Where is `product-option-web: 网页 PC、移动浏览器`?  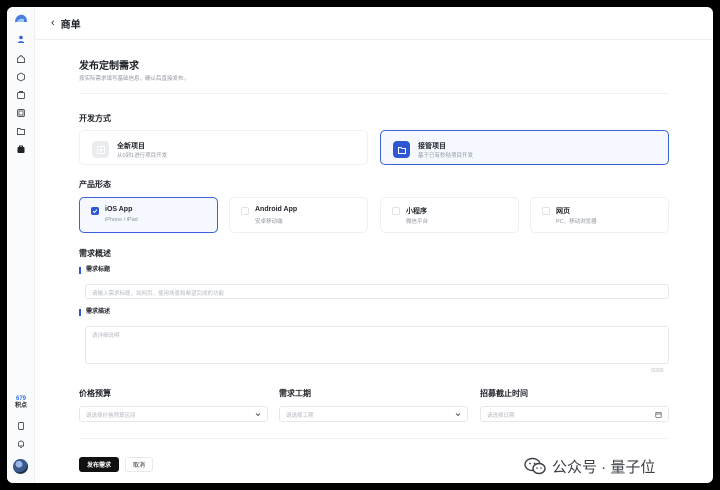 product-option-web: 网页 PC、移动浏览器 is located at coordinates (599, 215).